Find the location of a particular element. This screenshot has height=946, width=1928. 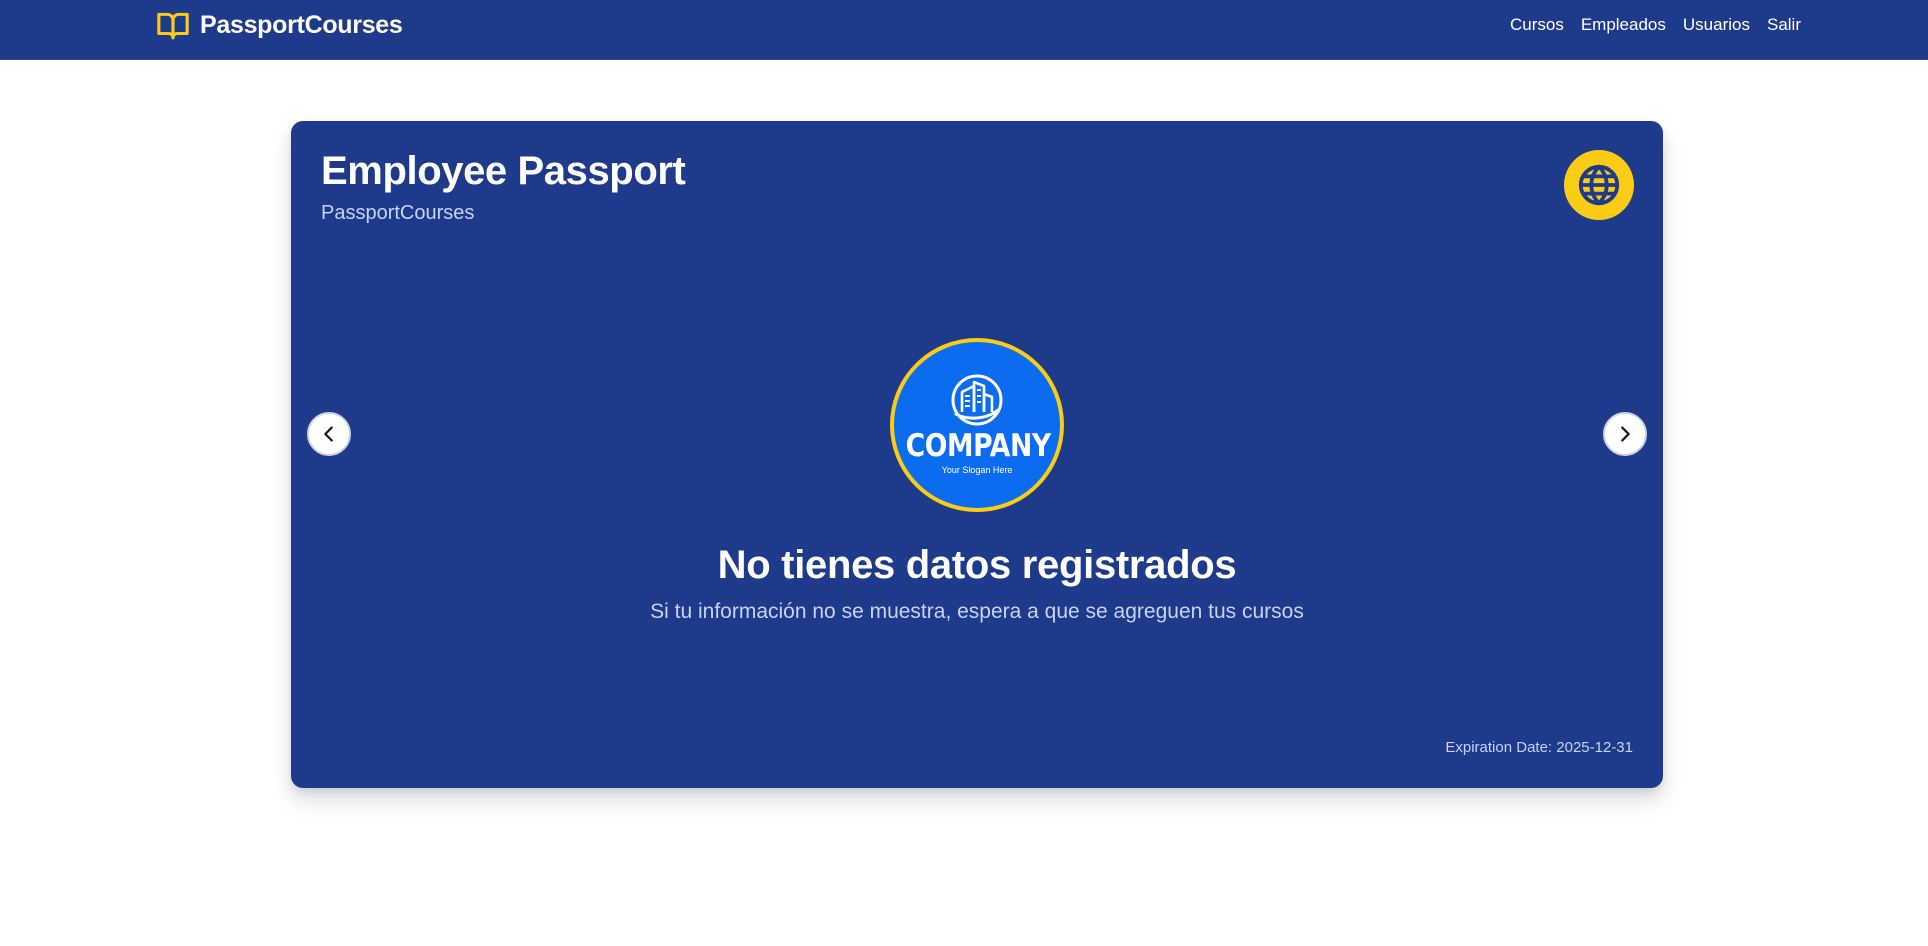

nav-link-salir: Salir is located at coordinates (1784, 25).